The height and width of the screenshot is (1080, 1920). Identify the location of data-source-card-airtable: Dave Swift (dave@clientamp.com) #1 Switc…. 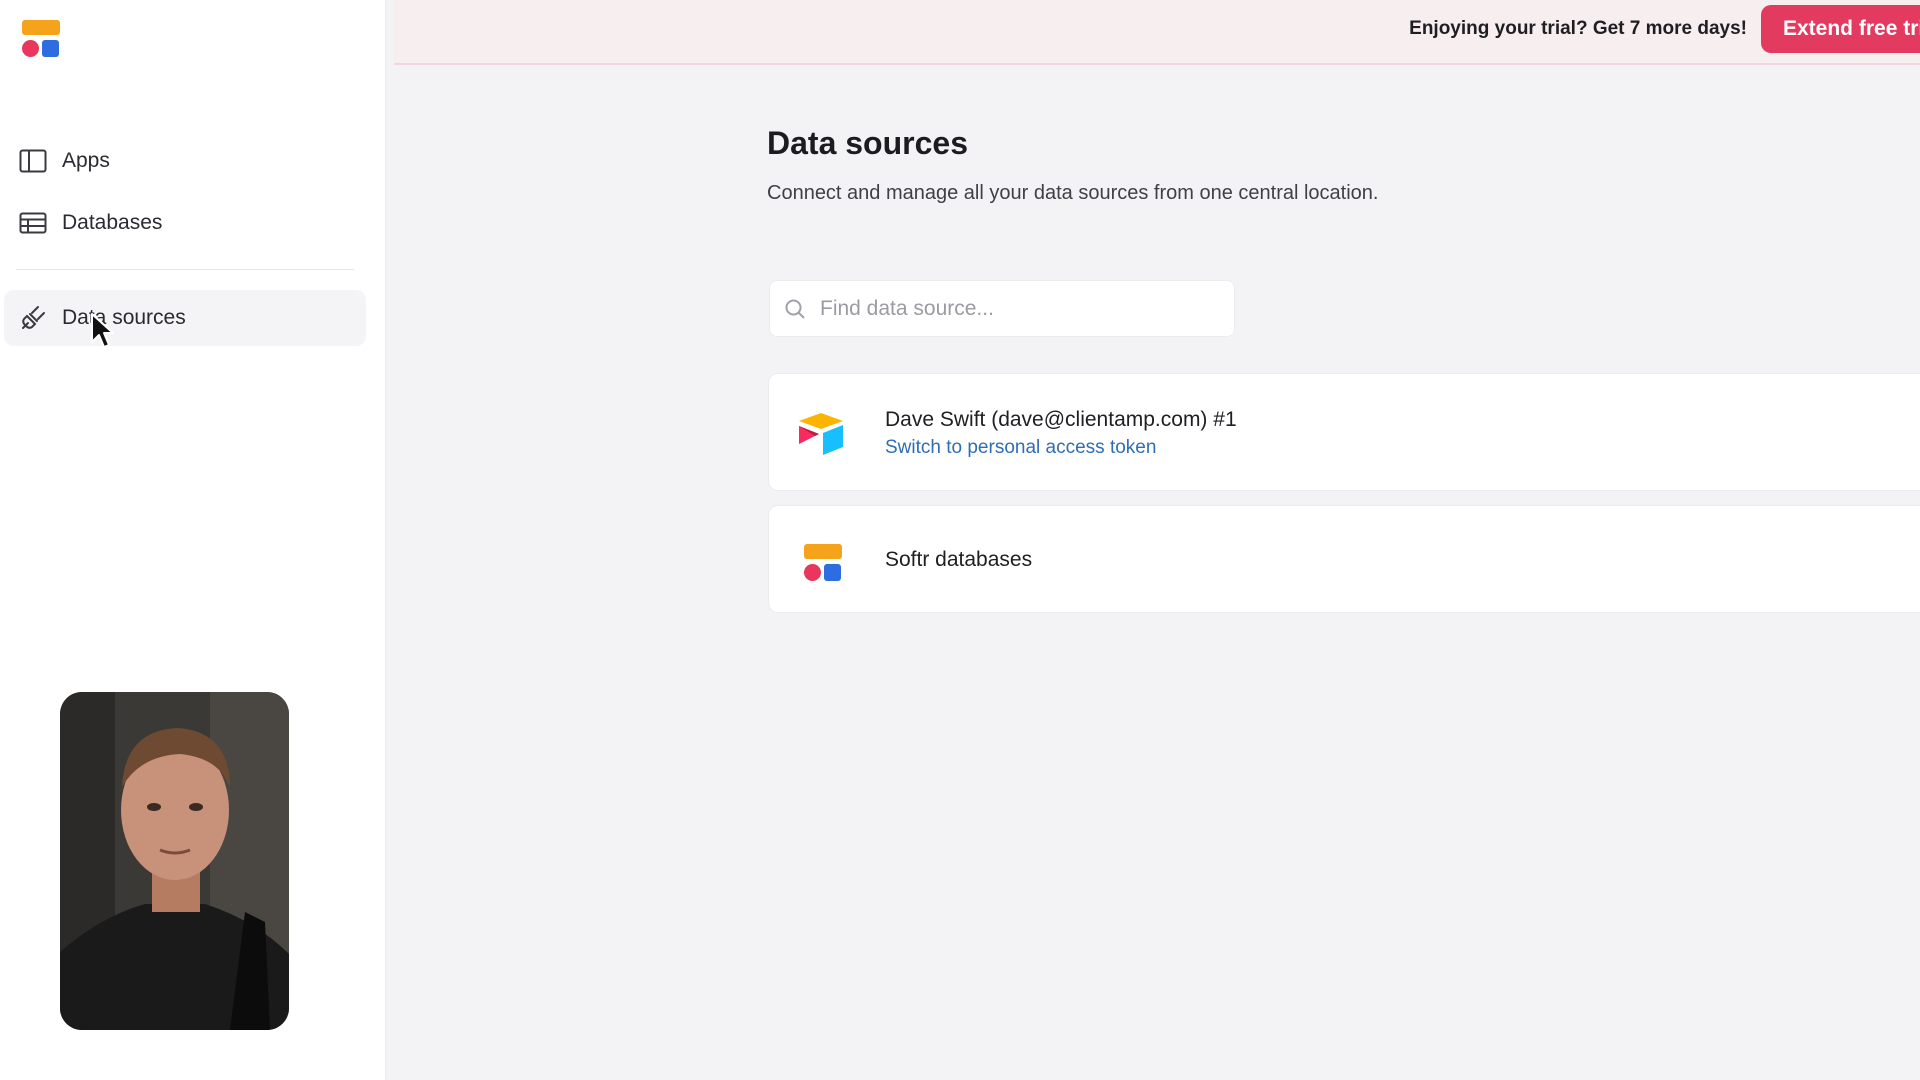
(1344, 432).